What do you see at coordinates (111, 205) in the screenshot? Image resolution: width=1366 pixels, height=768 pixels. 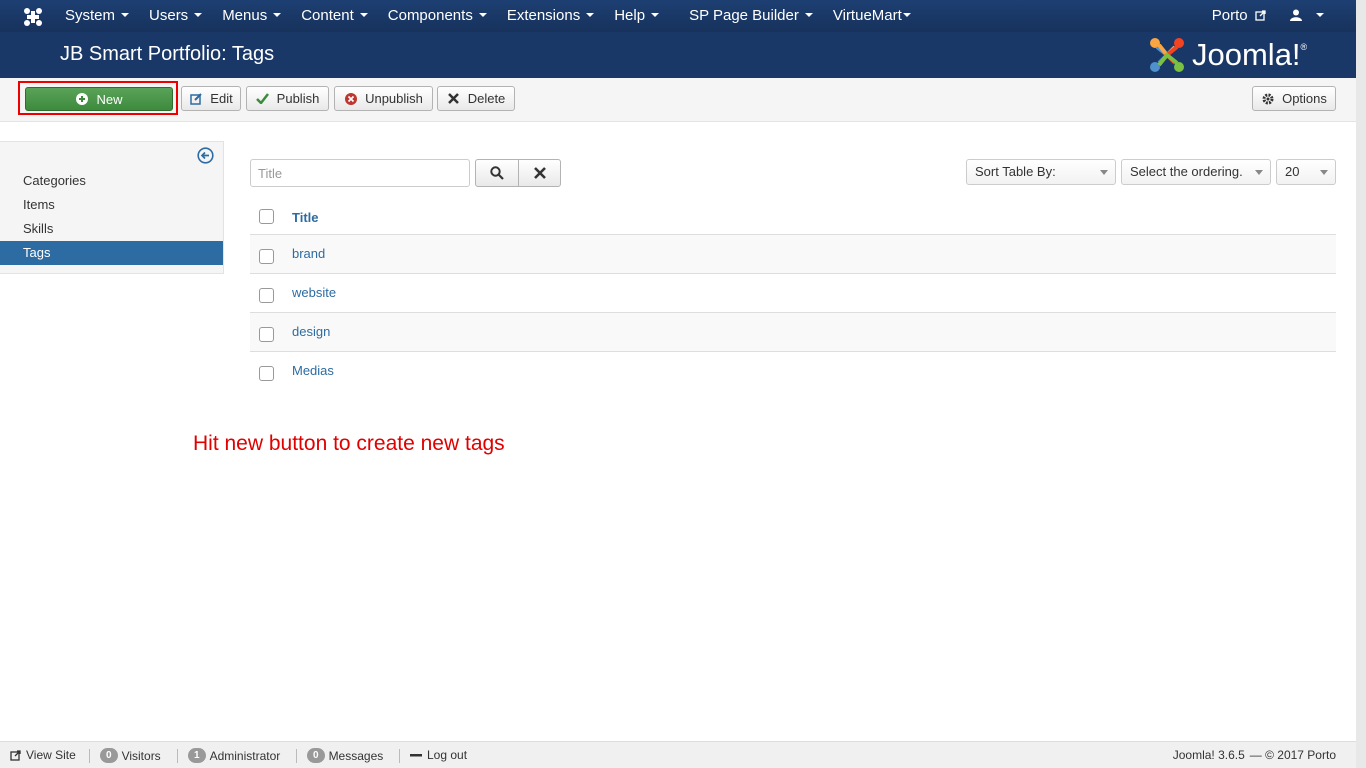 I see `sidebar-item-items: Items` at bounding box center [111, 205].